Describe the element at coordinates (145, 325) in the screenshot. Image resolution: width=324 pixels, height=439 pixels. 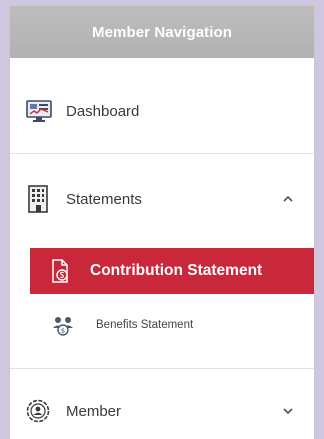
I see `nav-subitem-benefits-statement-label: Benefits Statement` at that location.